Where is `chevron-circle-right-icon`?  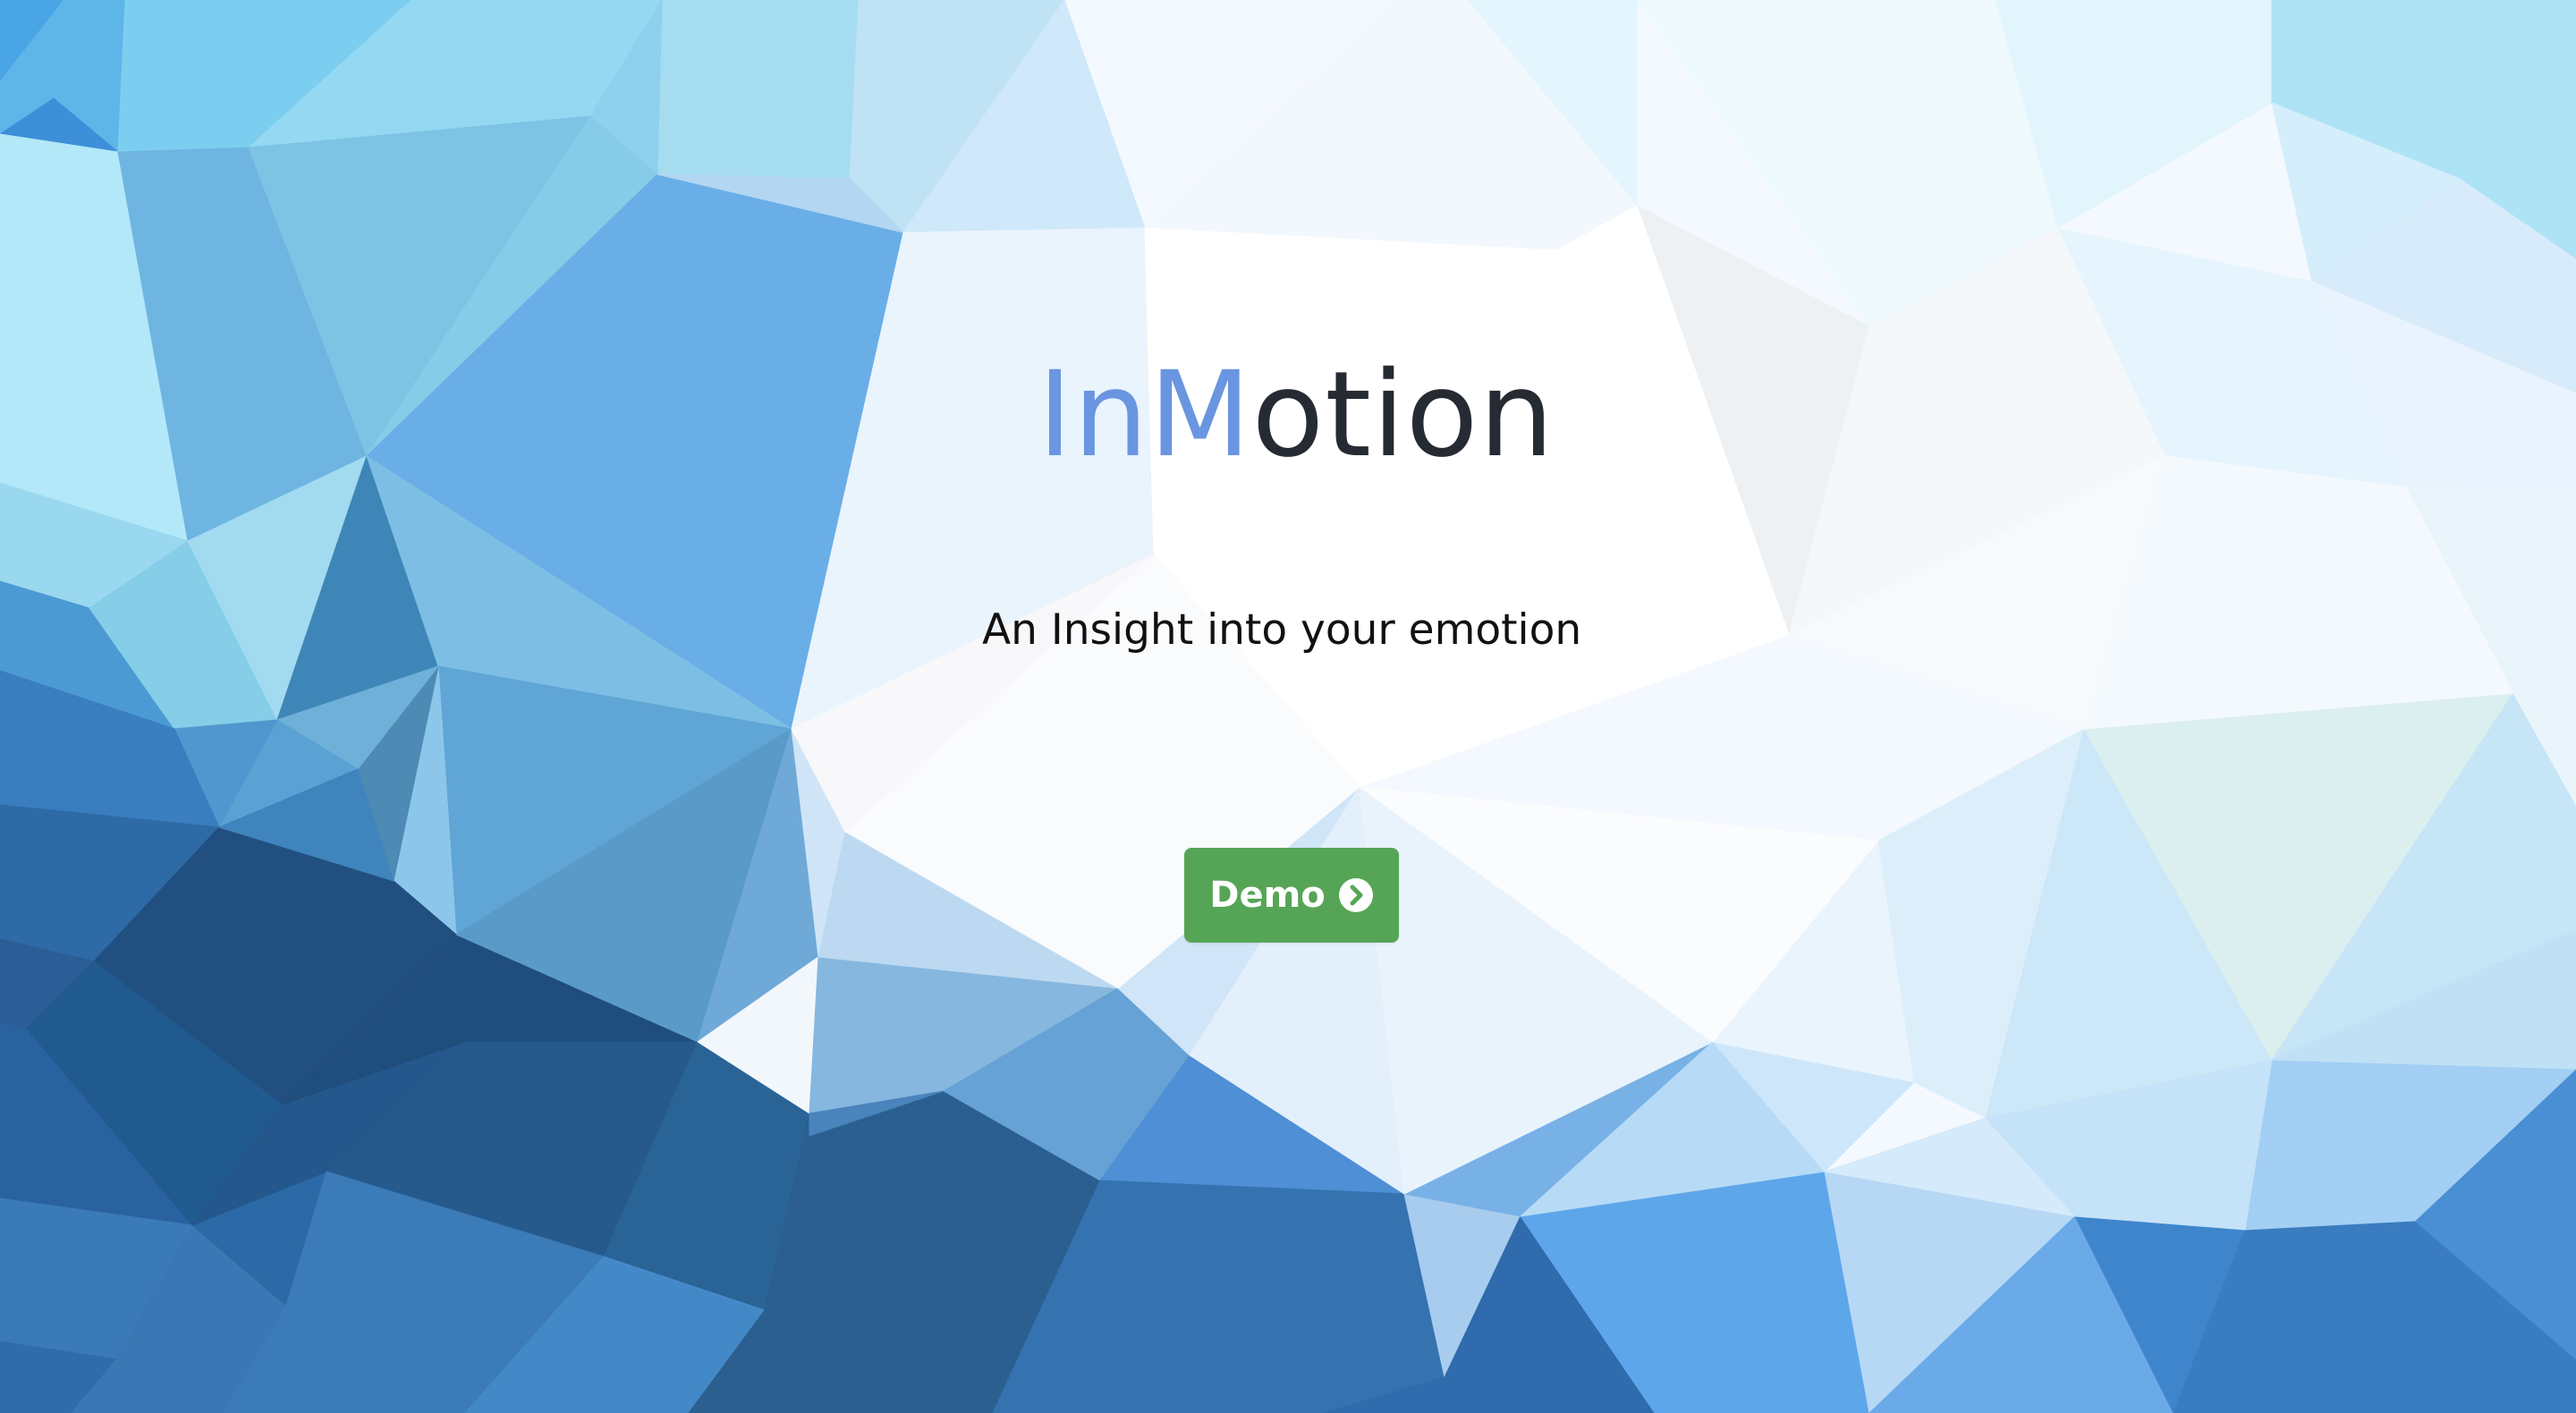 chevron-circle-right-icon is located at coordinates (1356, 895).